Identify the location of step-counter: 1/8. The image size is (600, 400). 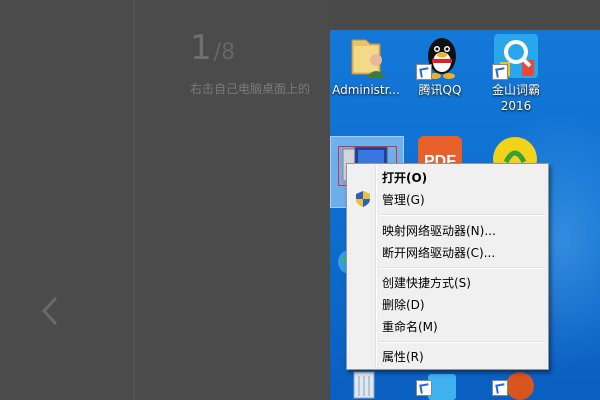
(212, 48).